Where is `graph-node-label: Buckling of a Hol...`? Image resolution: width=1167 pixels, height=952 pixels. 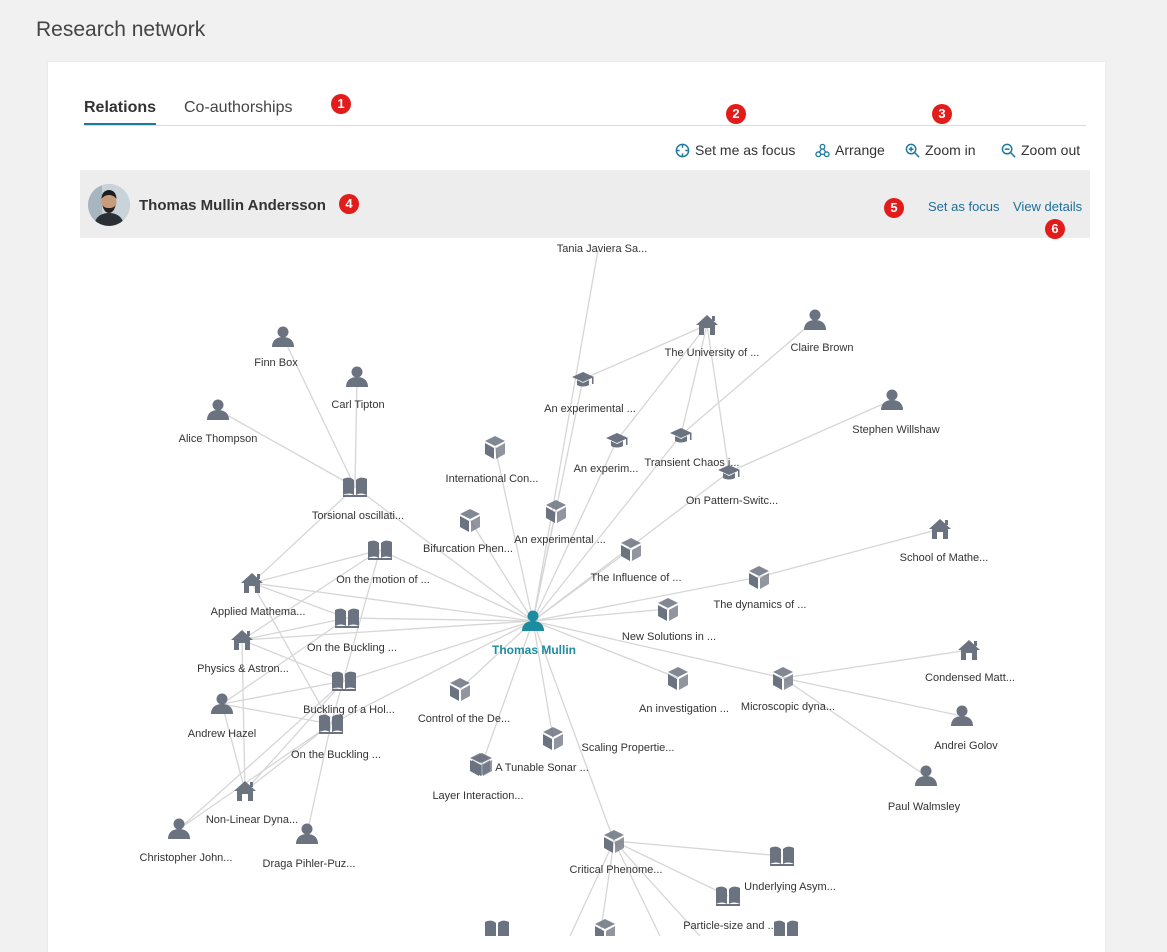
graph-node-label: Buckling of a Hol... is located at coordinates (349, 710).